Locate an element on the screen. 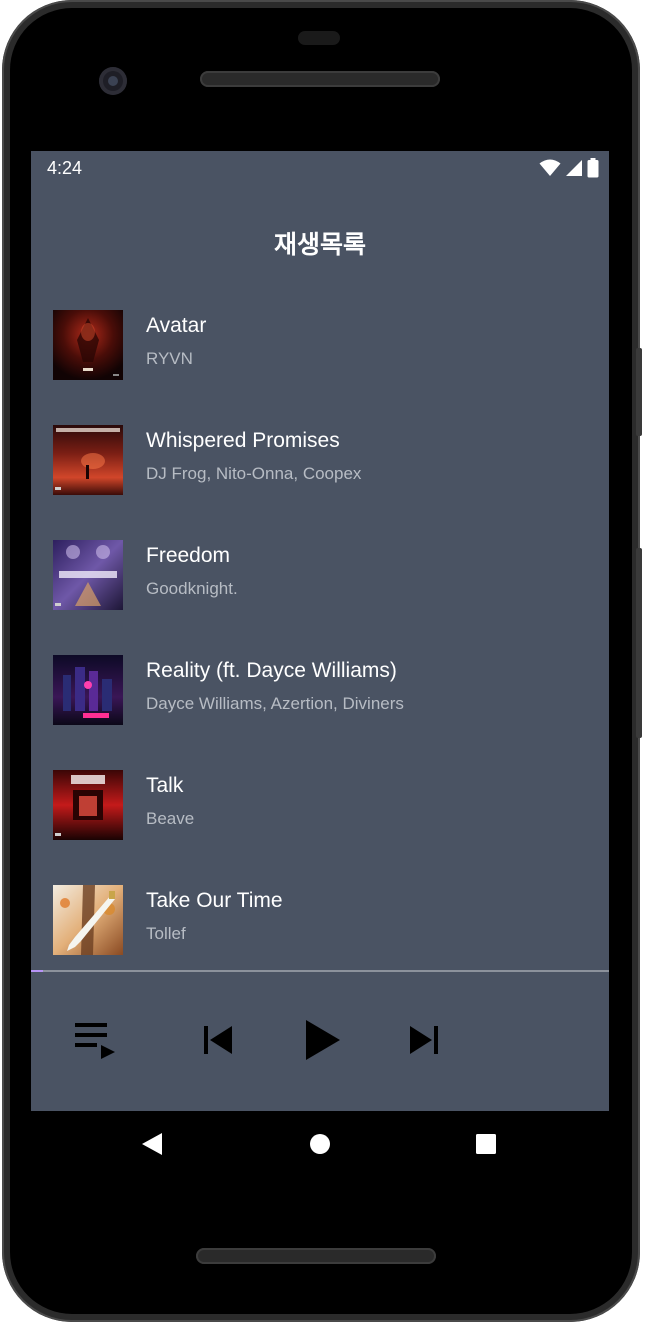 This screenshot has height=1324, width=646. back-icon is located at coordinates (152, 1146).